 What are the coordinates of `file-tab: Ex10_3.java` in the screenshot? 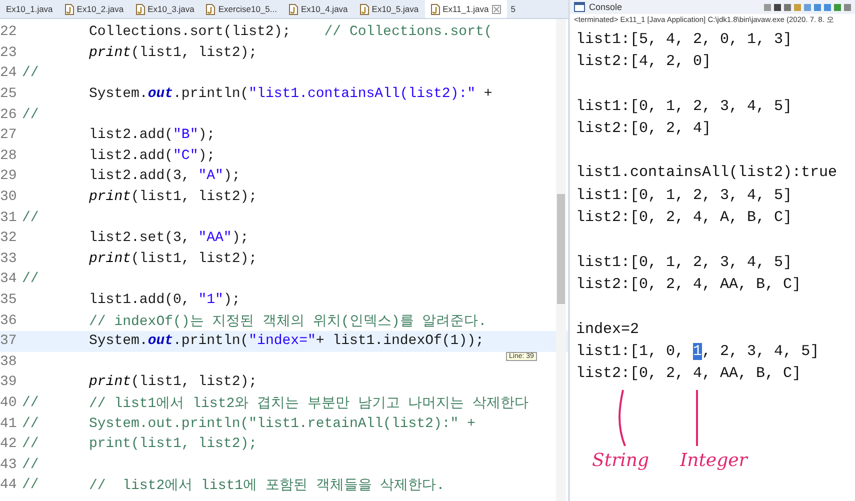 It's located at (165, 9).